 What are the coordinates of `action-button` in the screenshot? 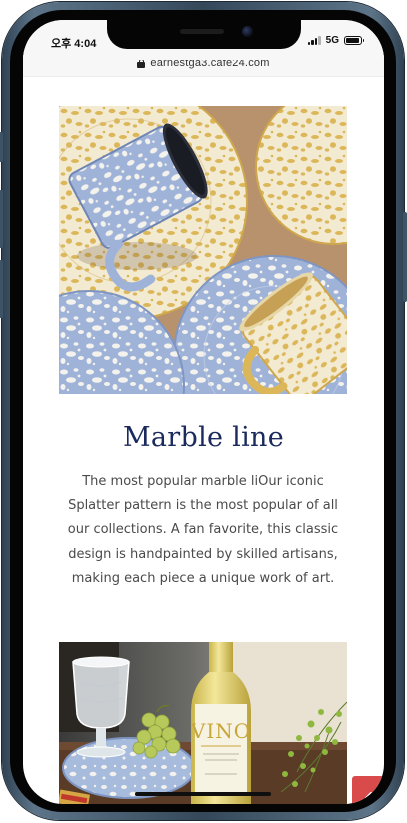 It's located at (1, 147).